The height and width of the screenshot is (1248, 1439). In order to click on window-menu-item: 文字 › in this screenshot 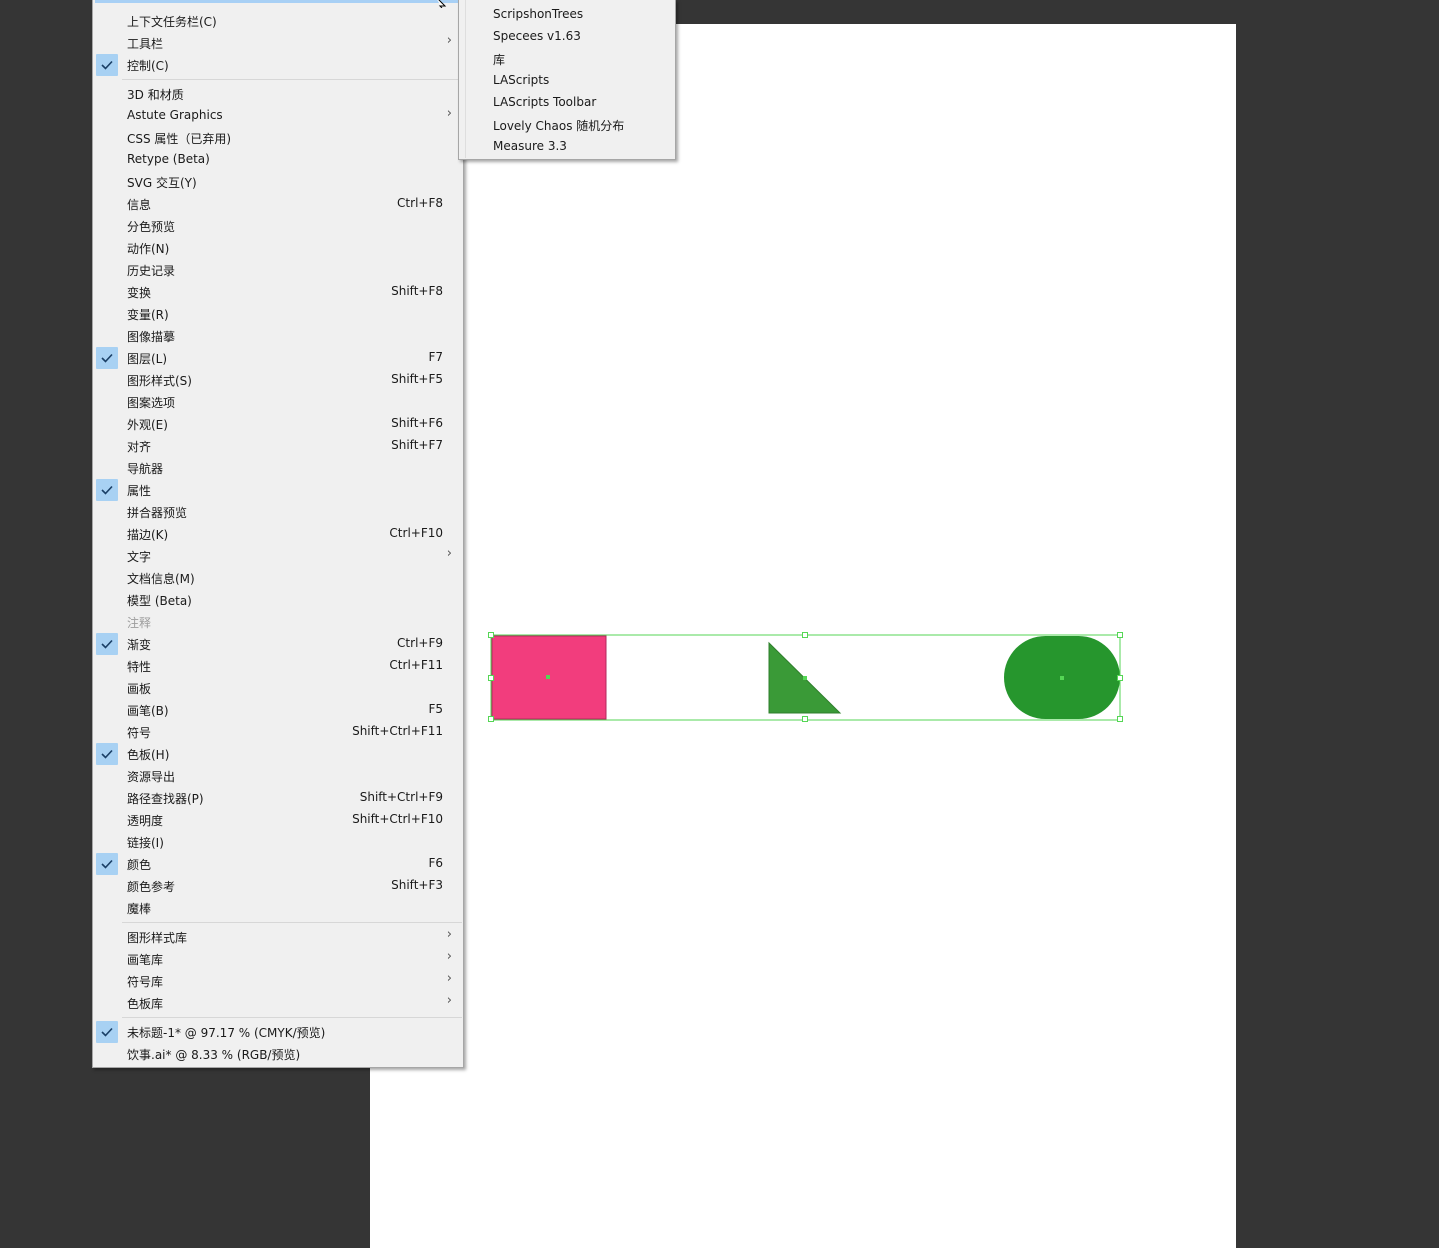, I will do `click(278, 556)`.